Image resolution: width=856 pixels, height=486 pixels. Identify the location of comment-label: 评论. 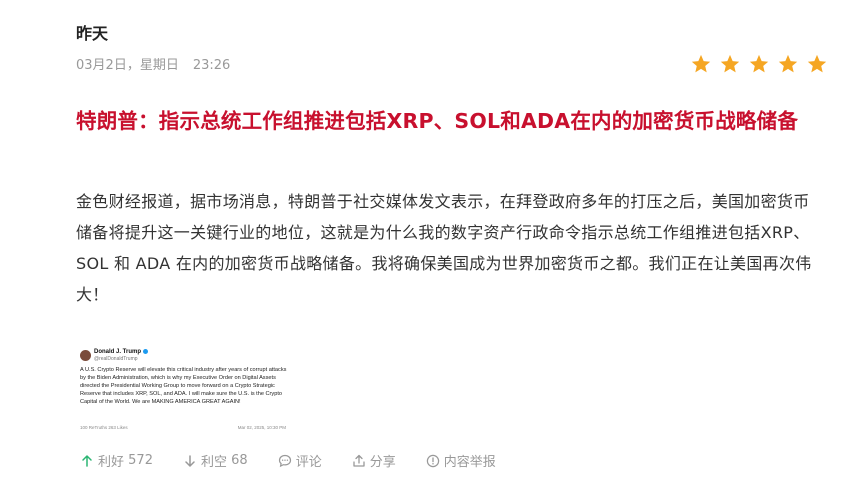
(308, 462).